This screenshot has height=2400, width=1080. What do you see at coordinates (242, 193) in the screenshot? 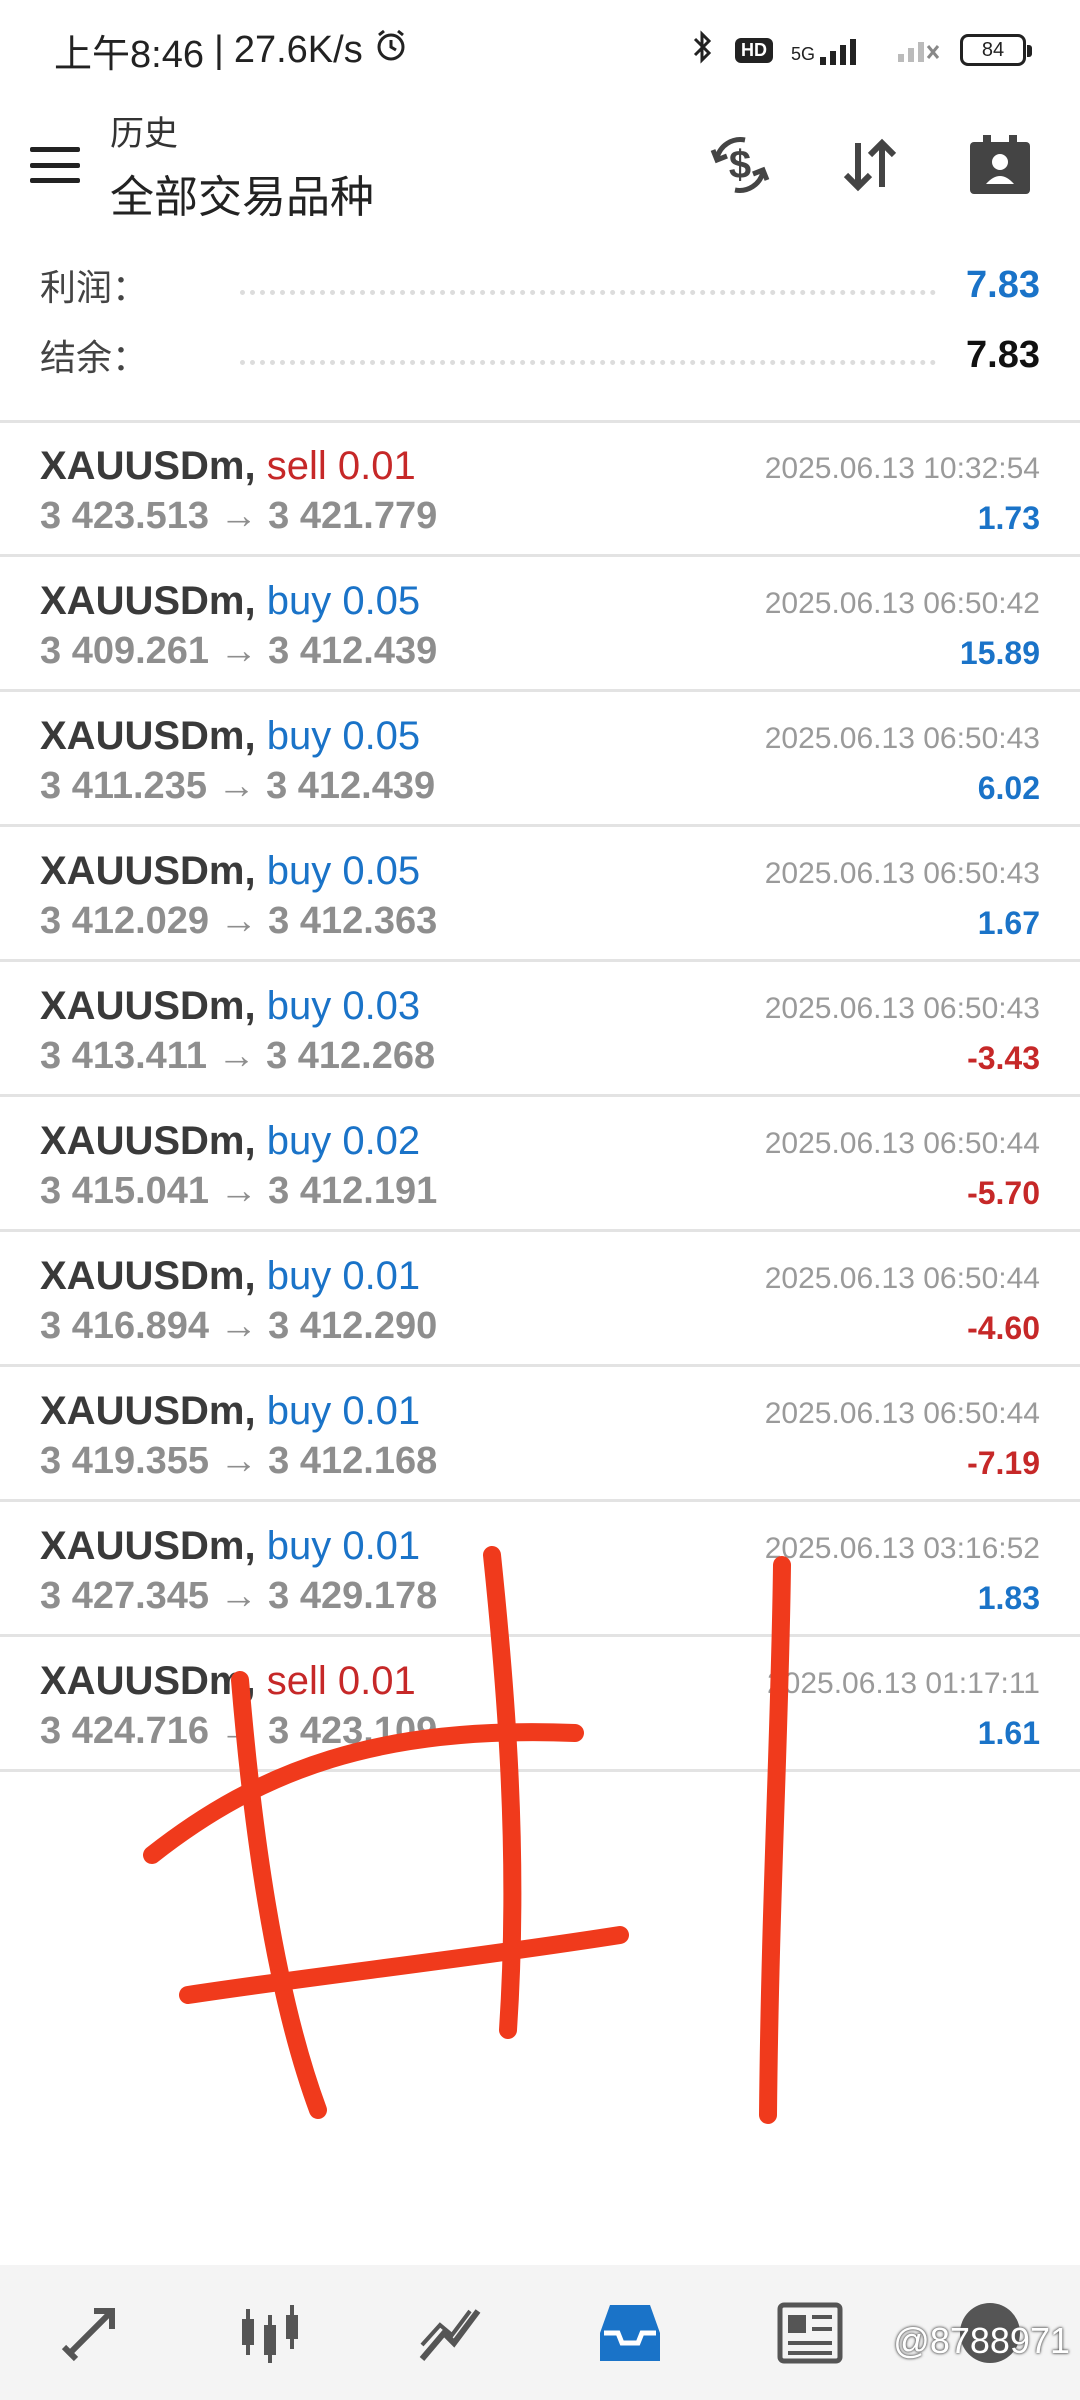
I see `page-title: 全部交易品种` at bounding box center [242, 193].